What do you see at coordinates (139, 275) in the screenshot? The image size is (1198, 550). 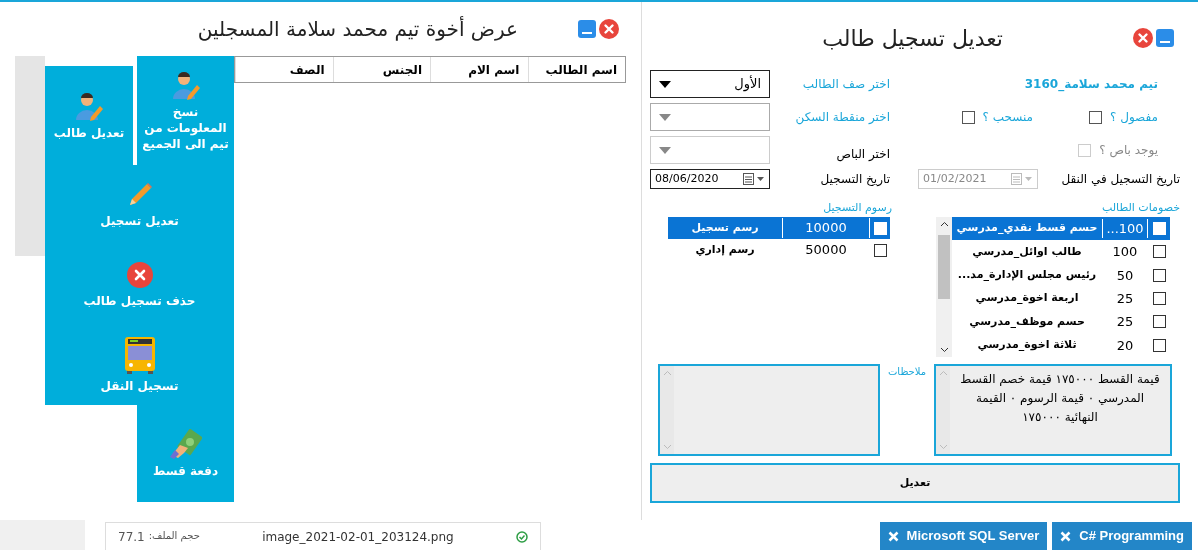 I see `delete-icon` at bounding box center [139, 275].